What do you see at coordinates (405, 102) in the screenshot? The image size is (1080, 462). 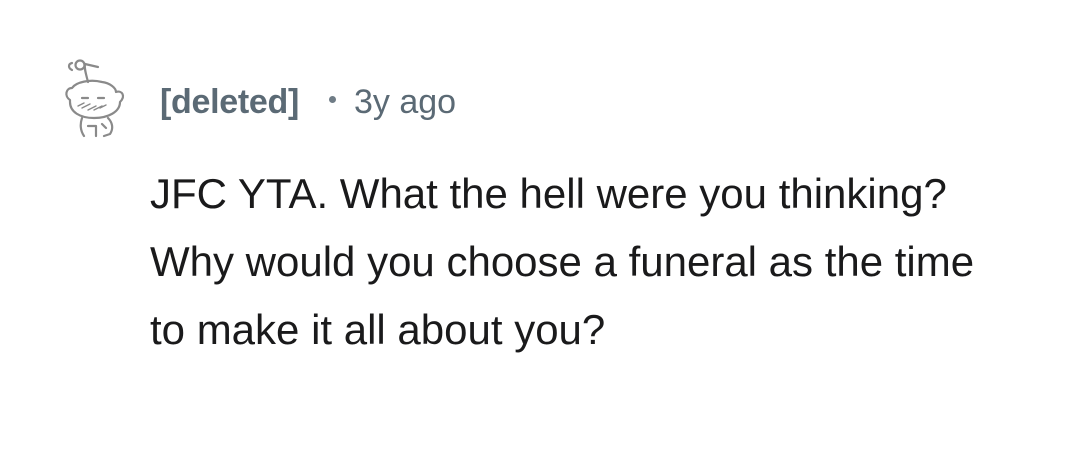 I see `comment-timestamp: 3y ago` at bounding box center [405, 102].